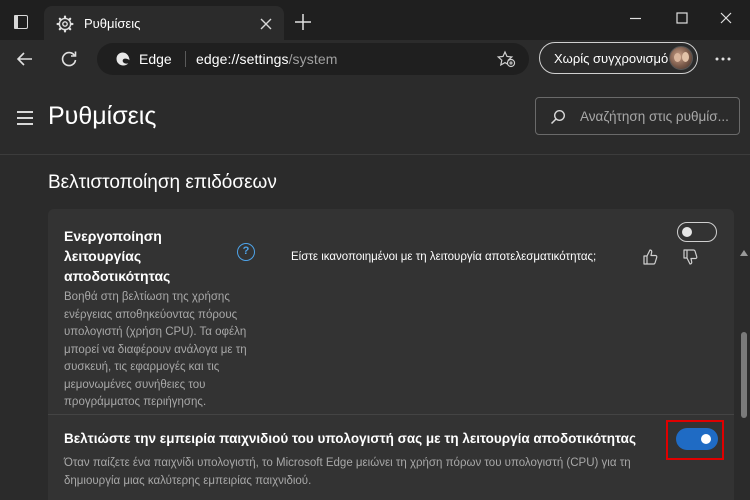 This screenshot has width=750, height=500. I want to click on scroll-up-arrow-icon, so click(744, 253).